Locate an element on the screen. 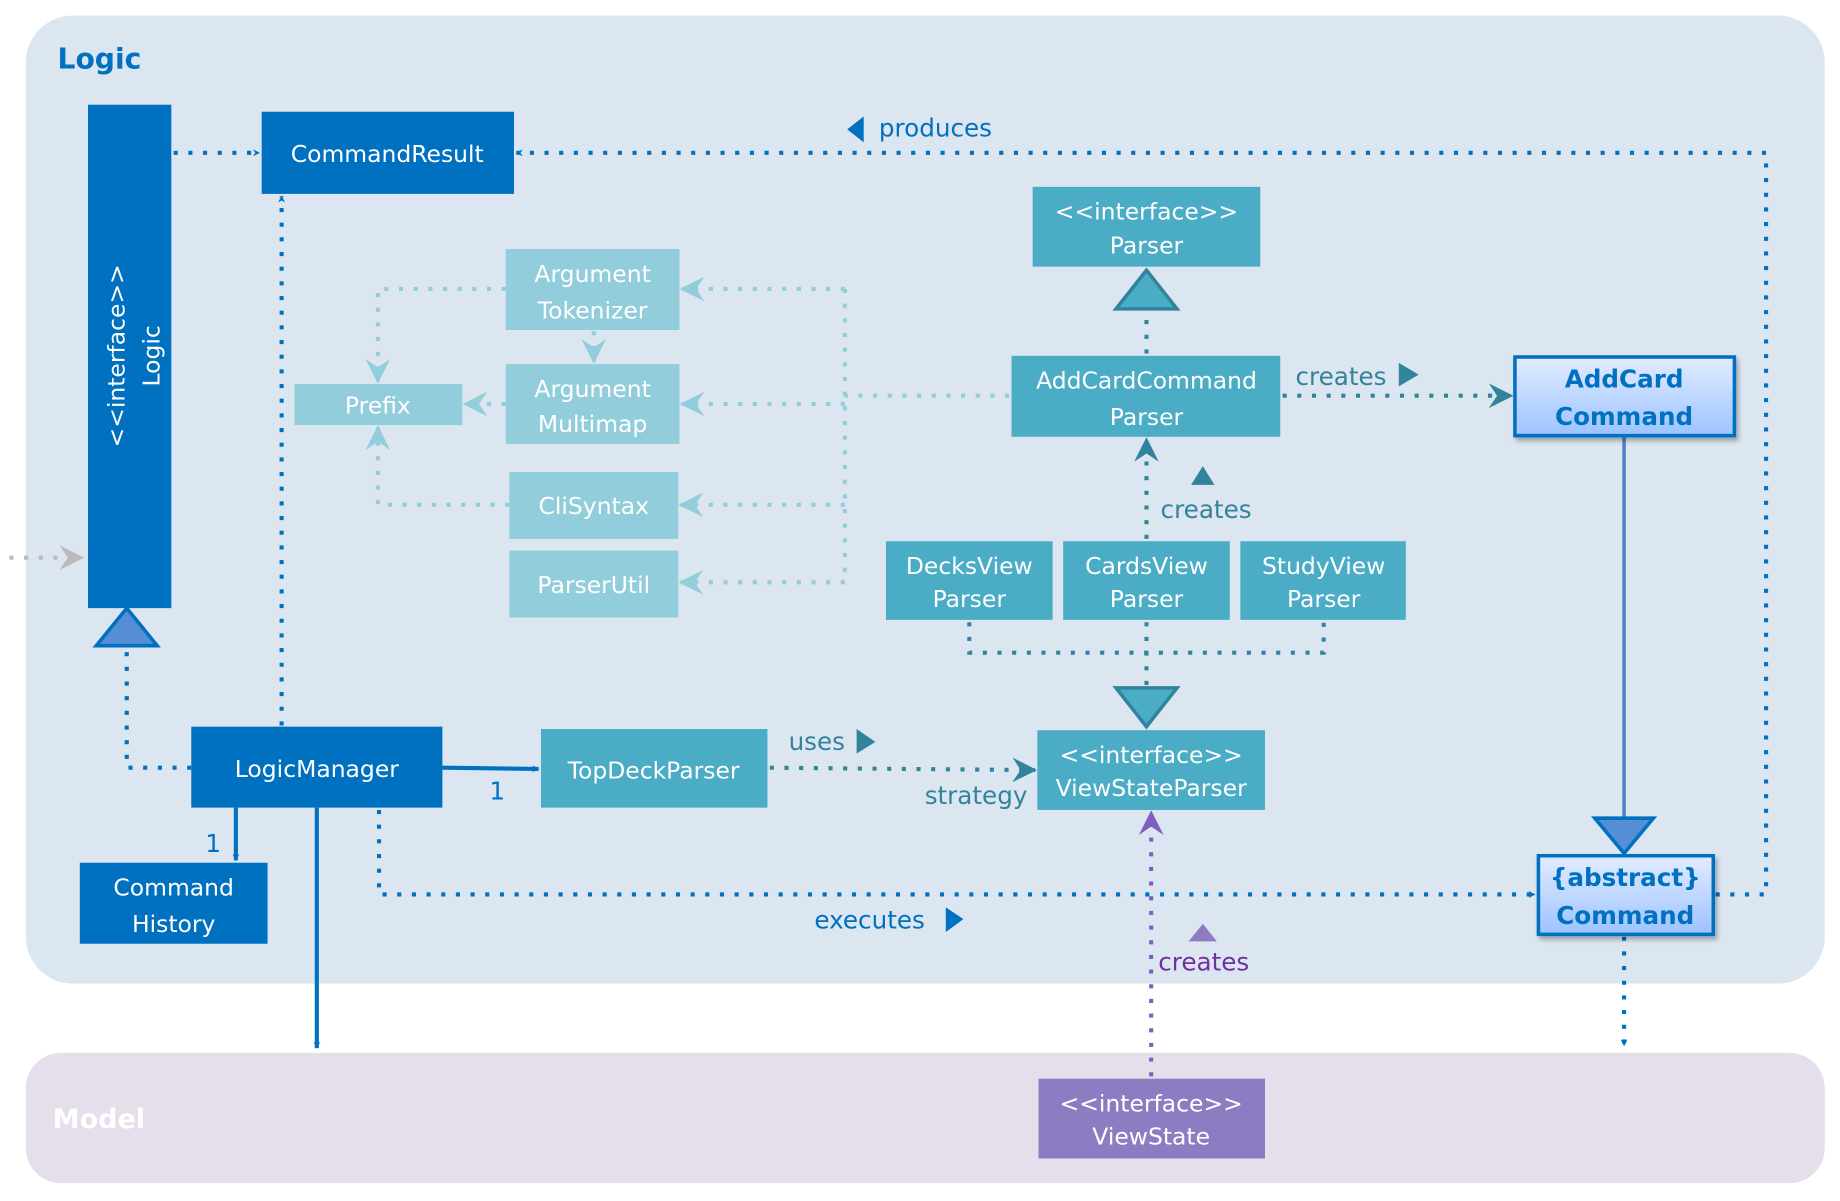 The width and height of the screenshot is (1840, 1201). top-deck-parser-class: TopDeckParser is located at coordinates (654, 768).